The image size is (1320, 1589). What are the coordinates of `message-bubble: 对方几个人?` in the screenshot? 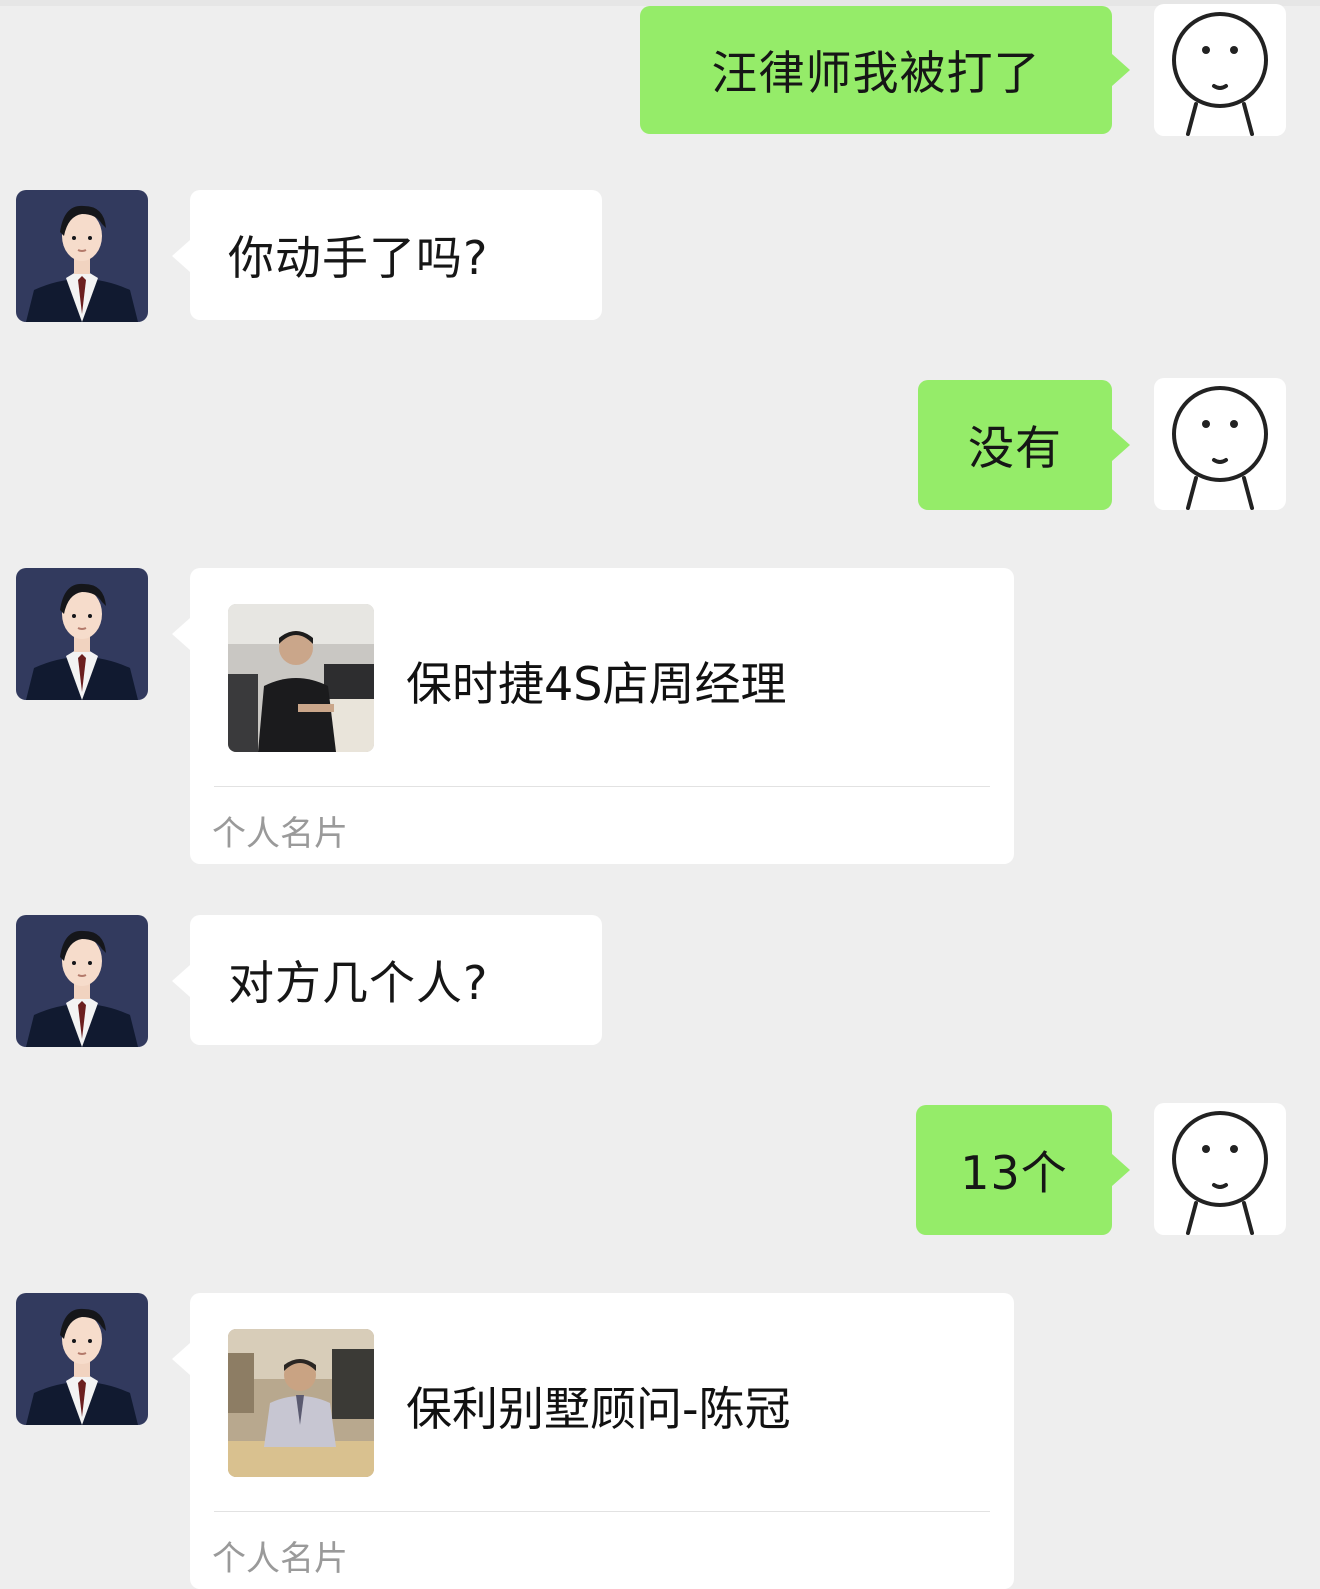 It's located at (387, 980).